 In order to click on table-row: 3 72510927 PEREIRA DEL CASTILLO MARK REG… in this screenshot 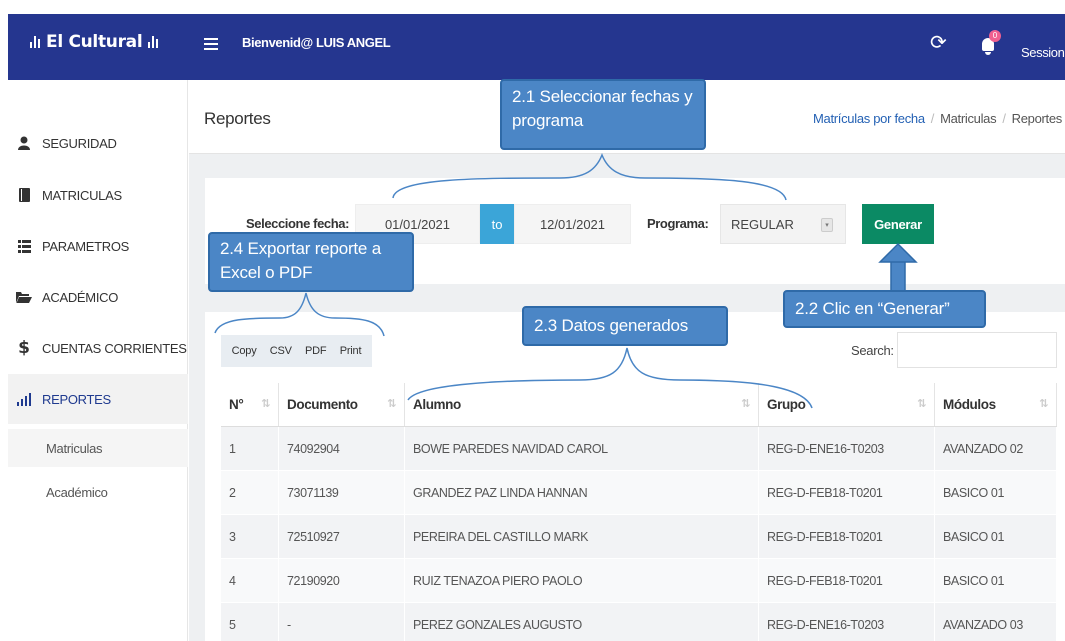, I will do `click(639, 537)`.